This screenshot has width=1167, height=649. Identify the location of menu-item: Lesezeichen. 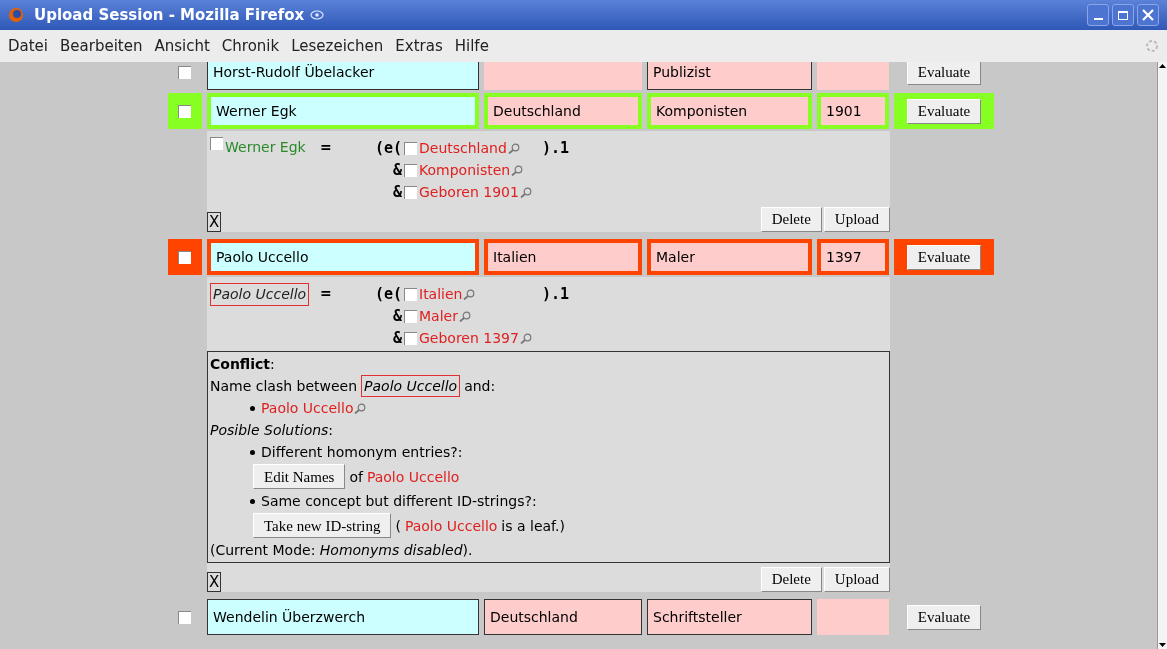
(337, 46).